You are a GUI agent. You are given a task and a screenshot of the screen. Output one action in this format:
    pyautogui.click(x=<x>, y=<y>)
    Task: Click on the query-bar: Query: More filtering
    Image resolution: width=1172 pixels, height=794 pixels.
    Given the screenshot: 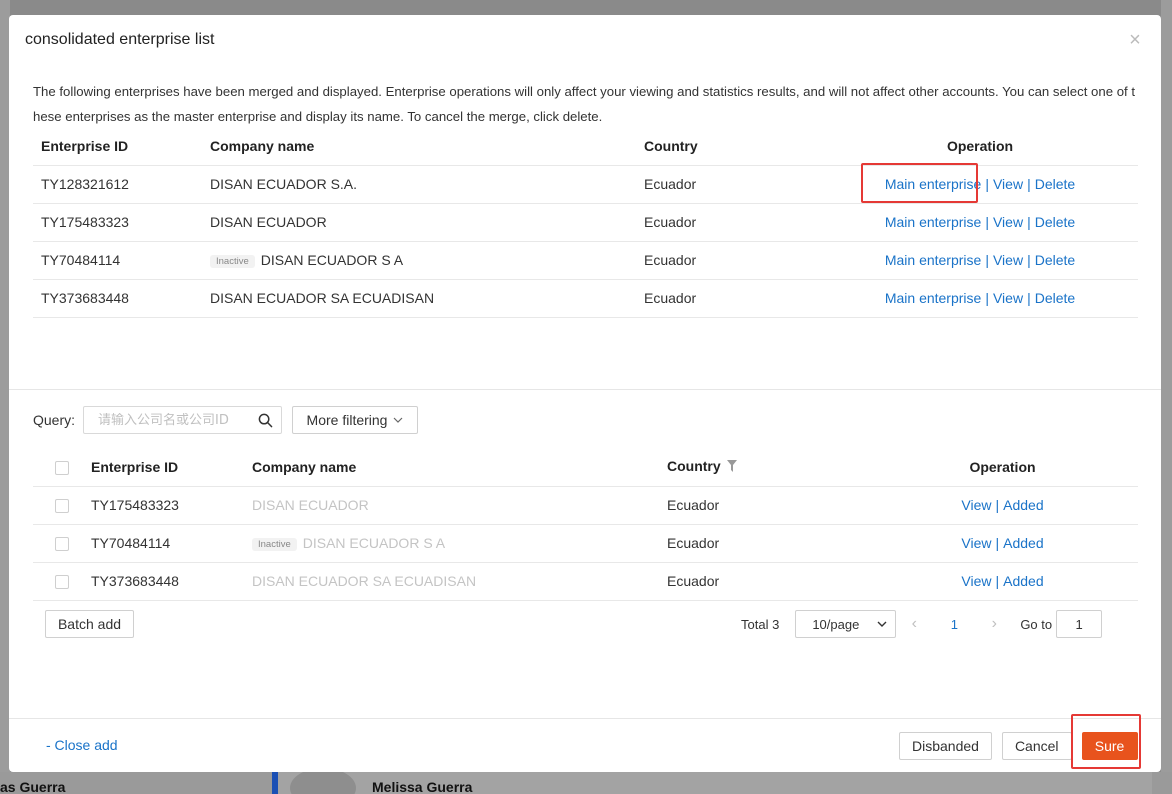 What is the action you would take?
    pyautogui.click(x=226, y=420)
    